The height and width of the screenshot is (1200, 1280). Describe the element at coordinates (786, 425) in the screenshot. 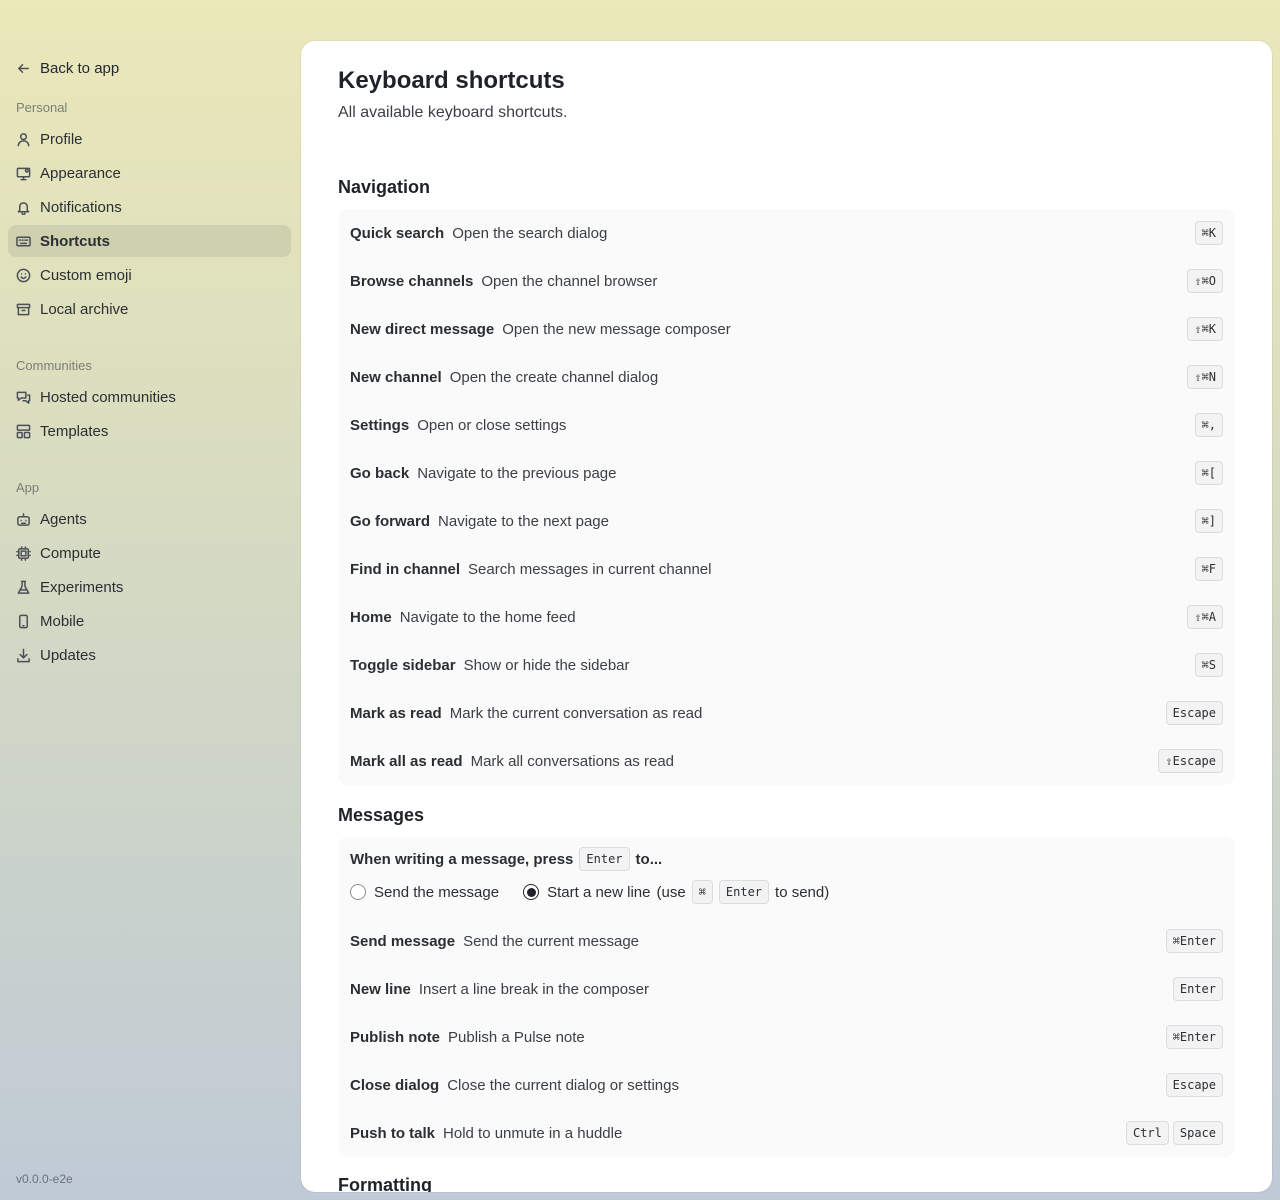

I see `shortcut-row: Settings Open or close settings ⌘,` at that location.